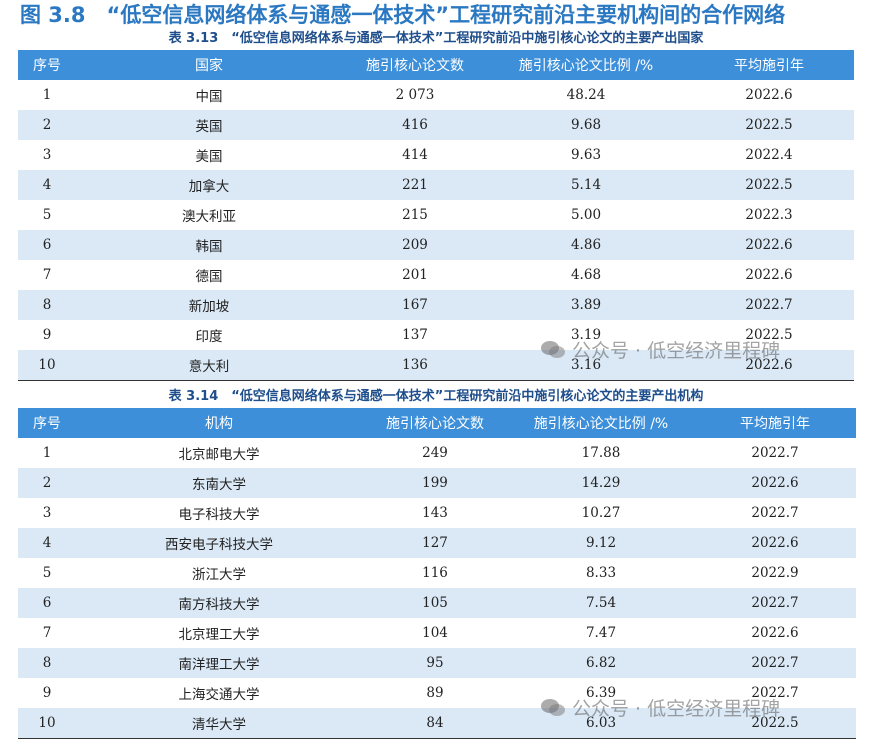  What do you see at coordinates (586, 275) in the screenshot?
I see `table-cell: 4.68` at bounding box center [586, 275].